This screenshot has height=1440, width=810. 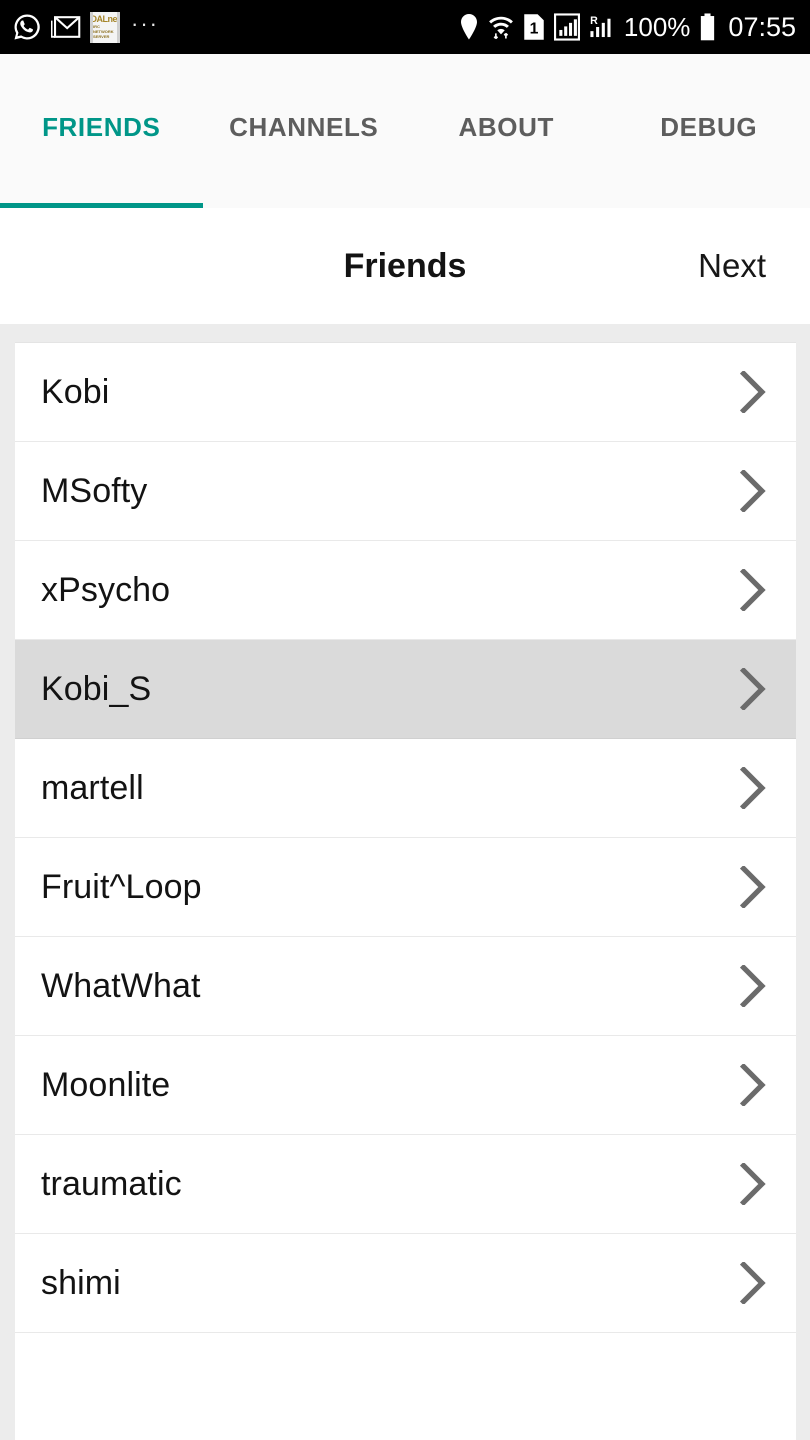 What do you see at coordinates (405, 491) in the screenshot?
I see `friend-row: MSofty` at bounding box center [405, 491].